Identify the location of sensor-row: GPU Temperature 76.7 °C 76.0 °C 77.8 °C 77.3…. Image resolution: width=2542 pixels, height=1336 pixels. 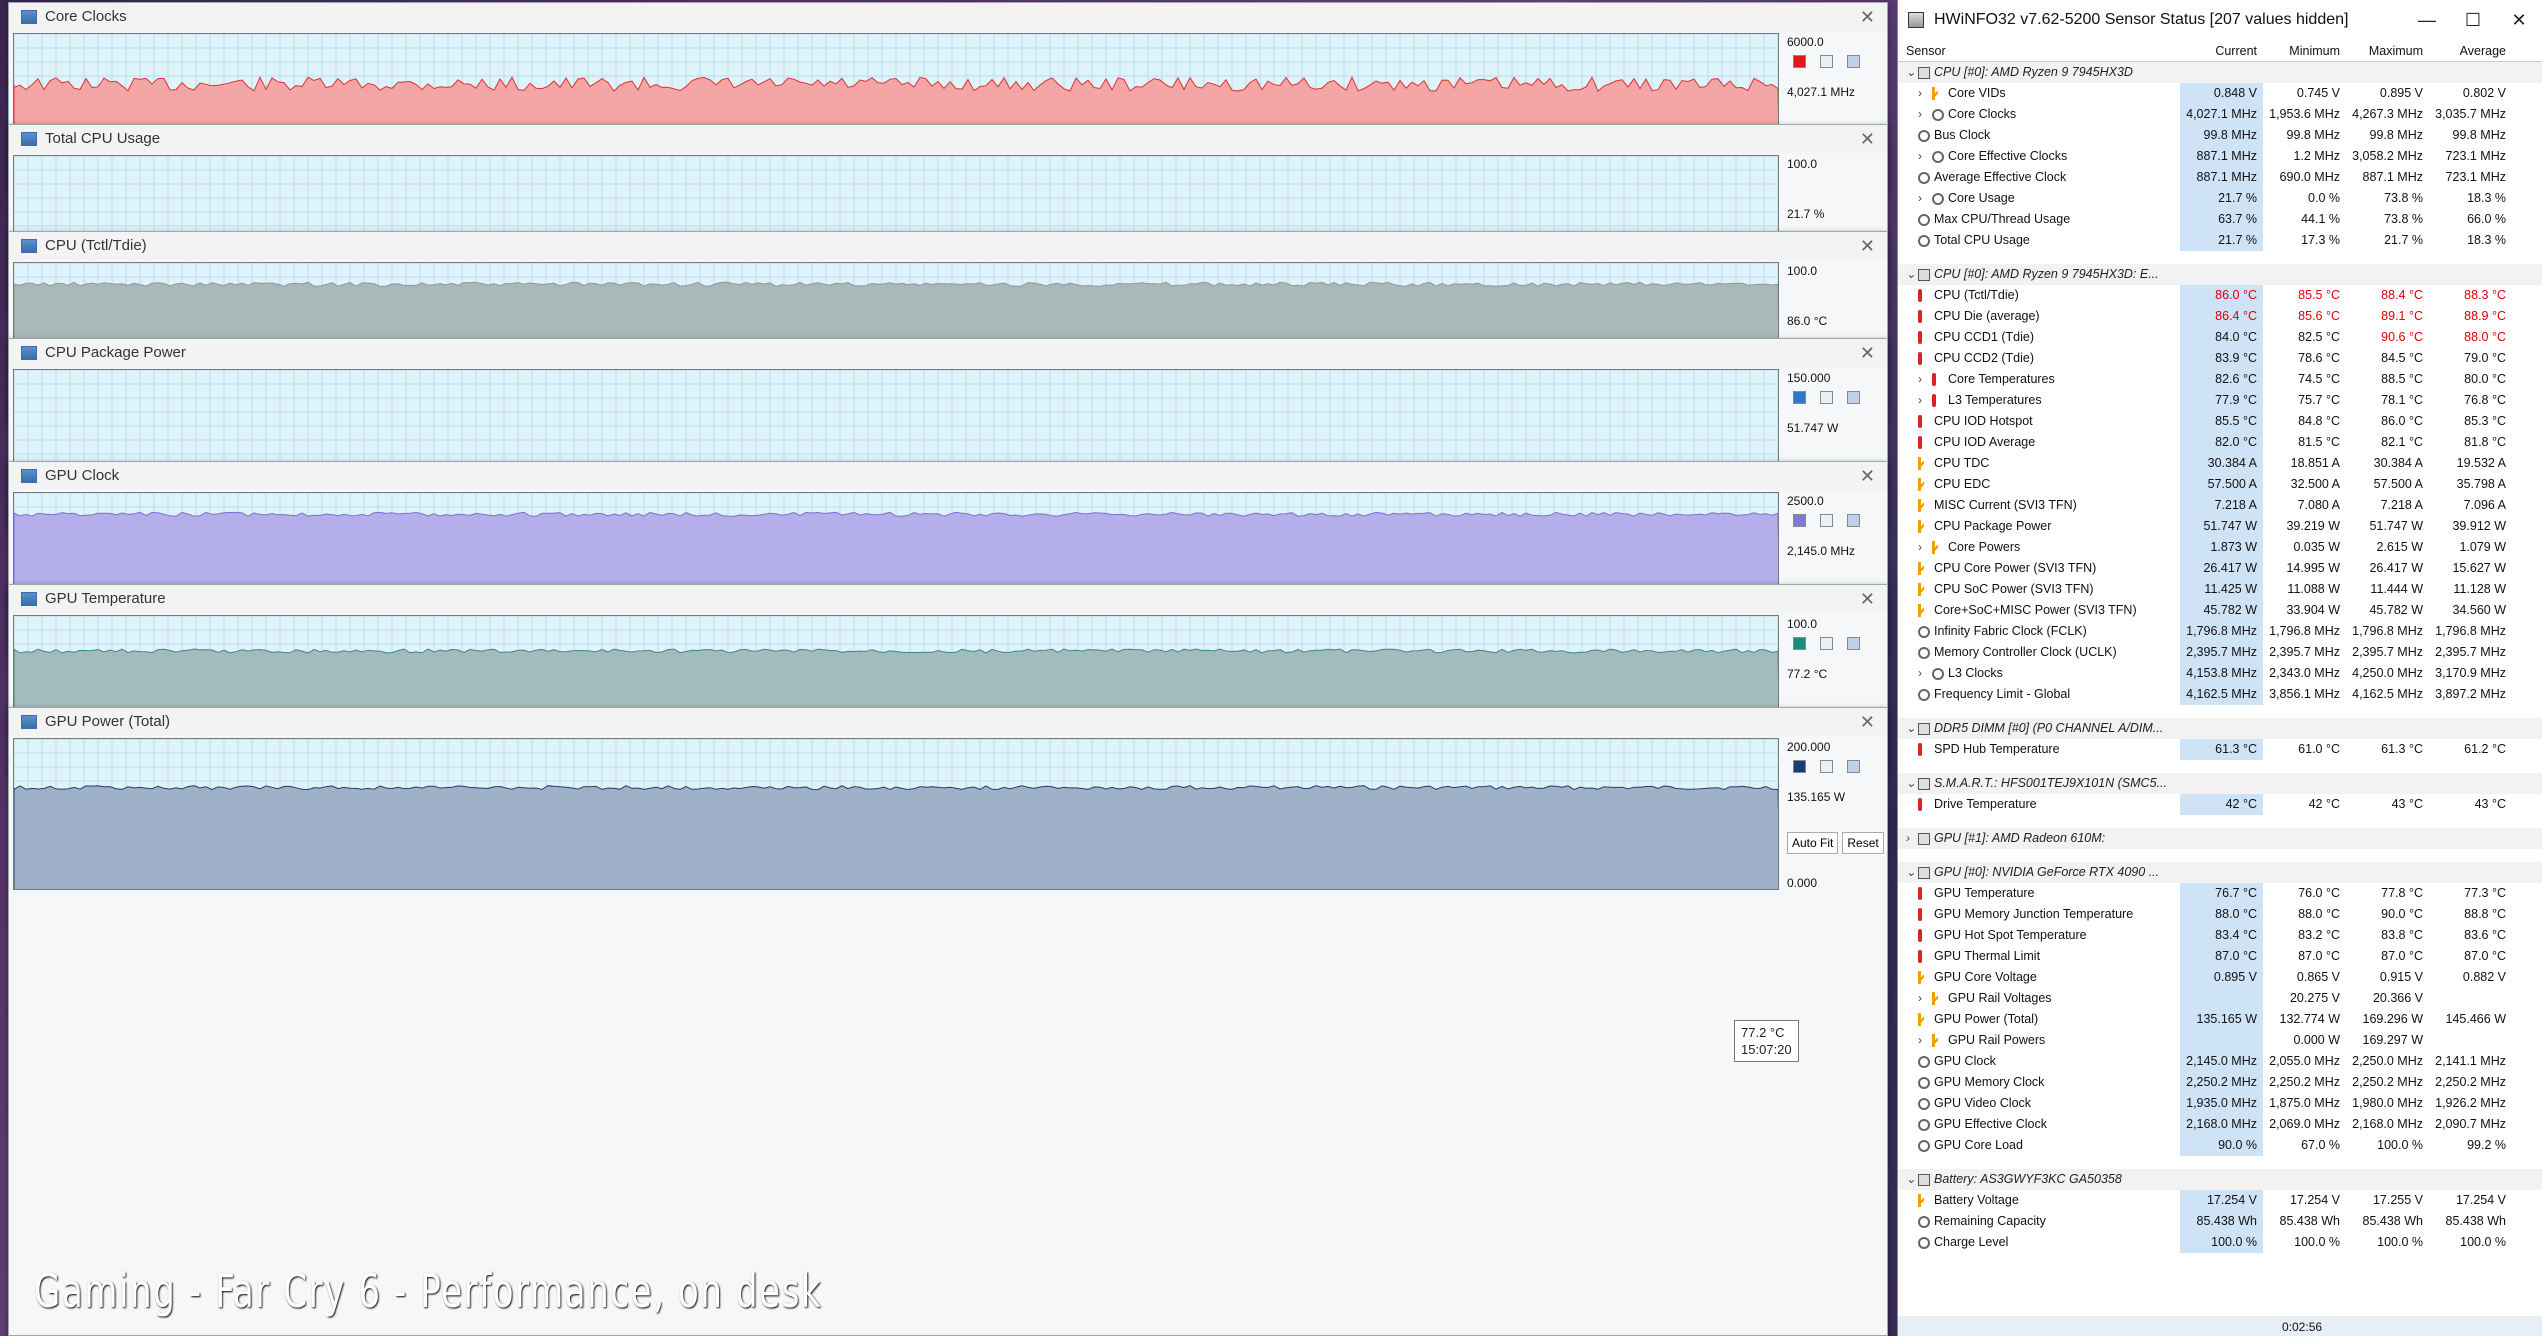
(2220, 893).